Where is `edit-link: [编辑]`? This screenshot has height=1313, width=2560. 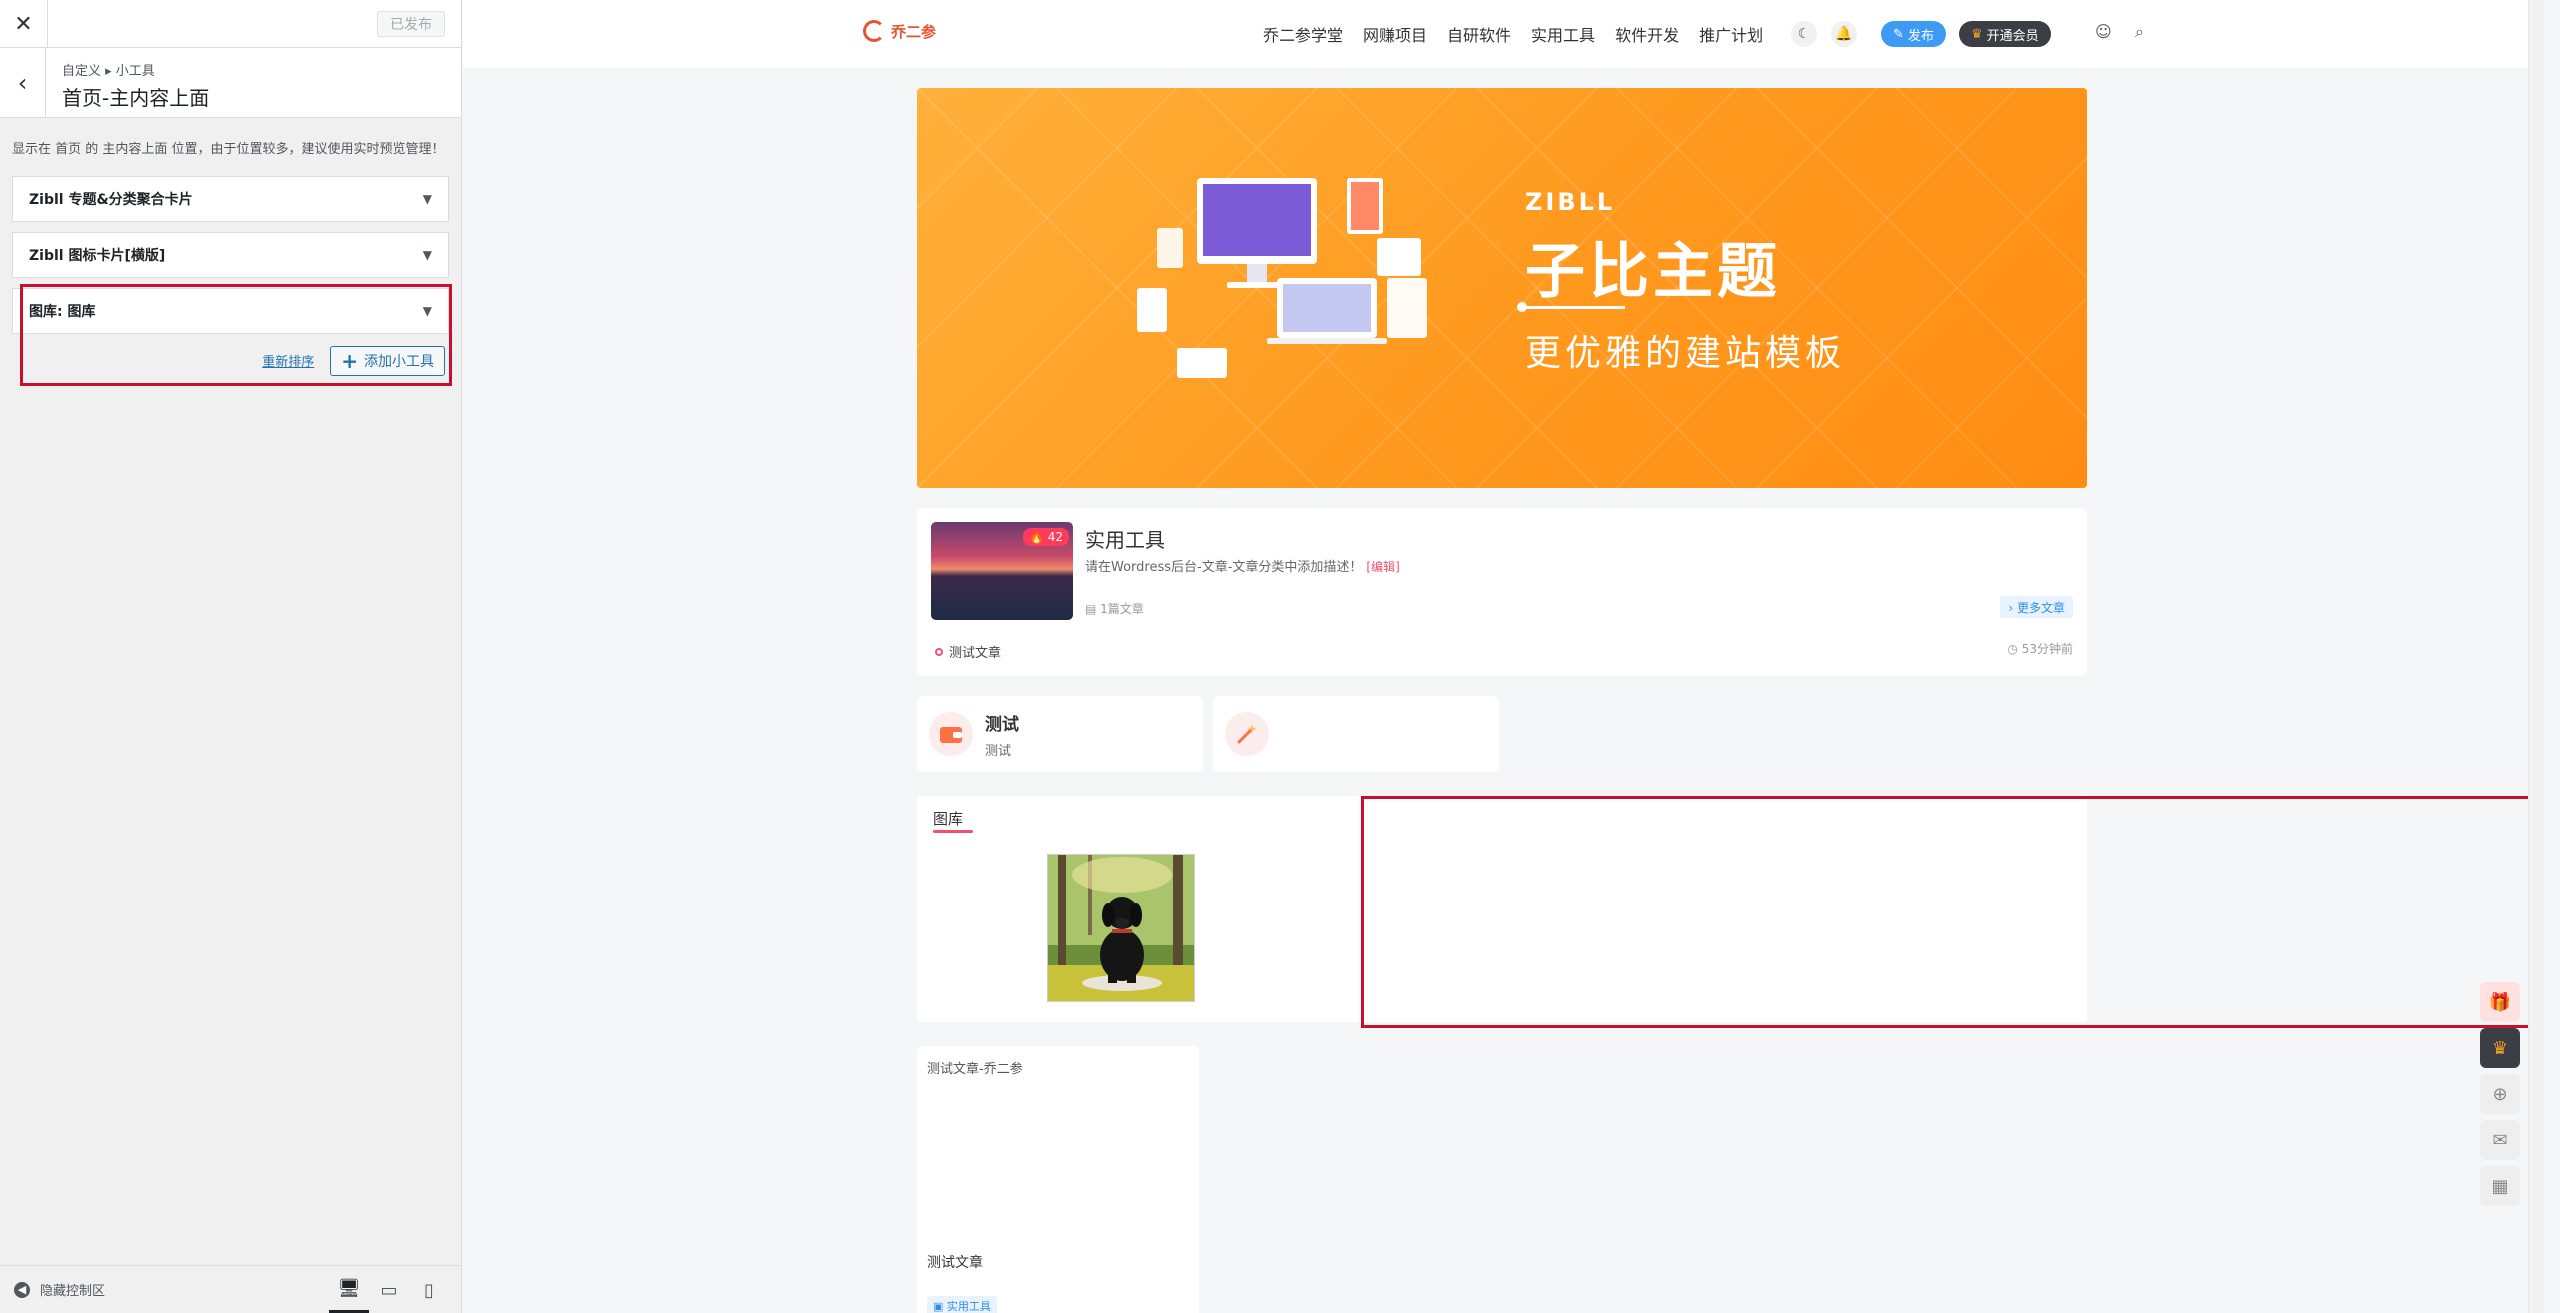
edit-link: [编辑] is located at coordinates (1382, 567).